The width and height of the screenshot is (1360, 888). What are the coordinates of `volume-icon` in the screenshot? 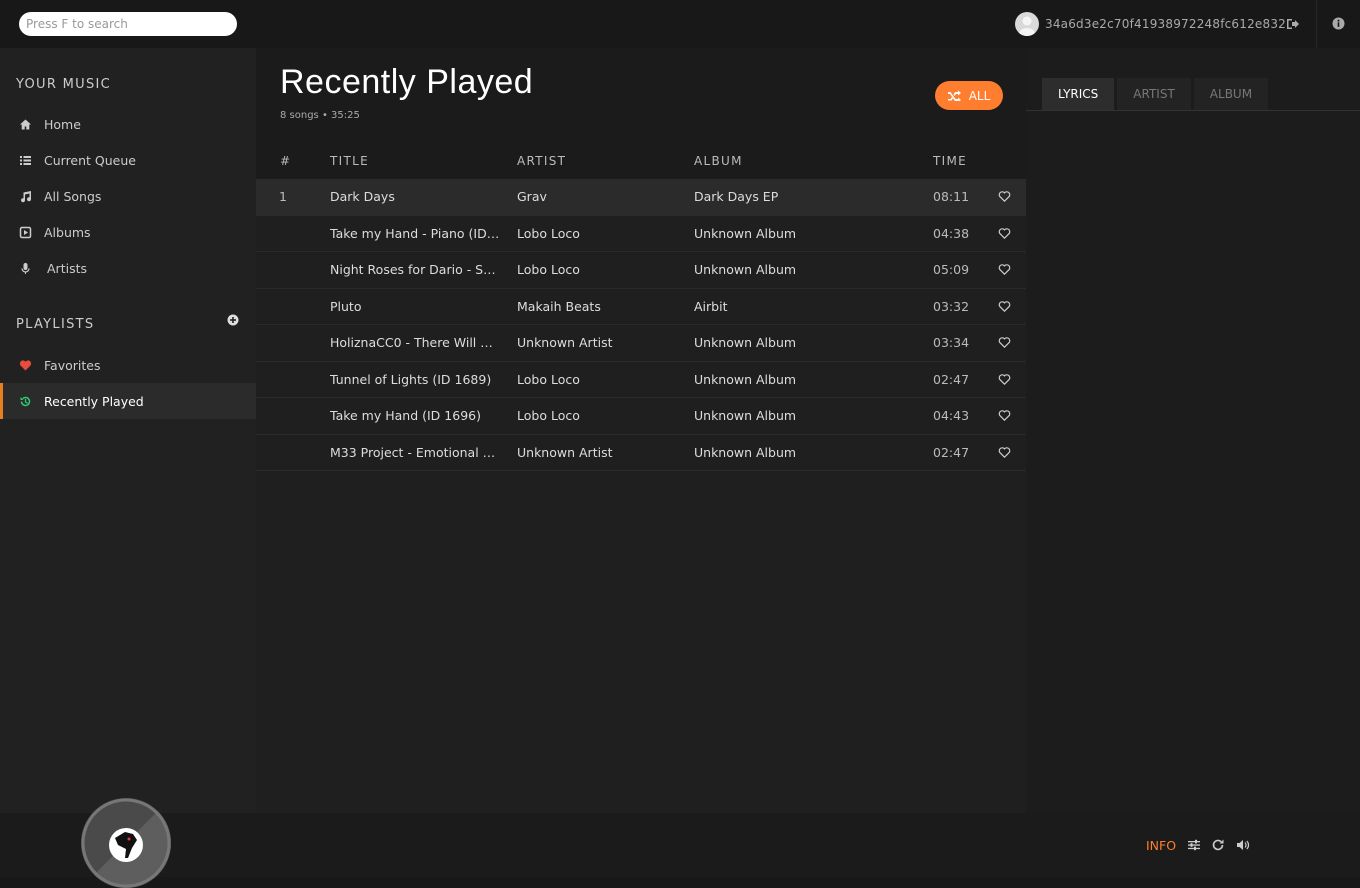 It's located at (1243, 845).